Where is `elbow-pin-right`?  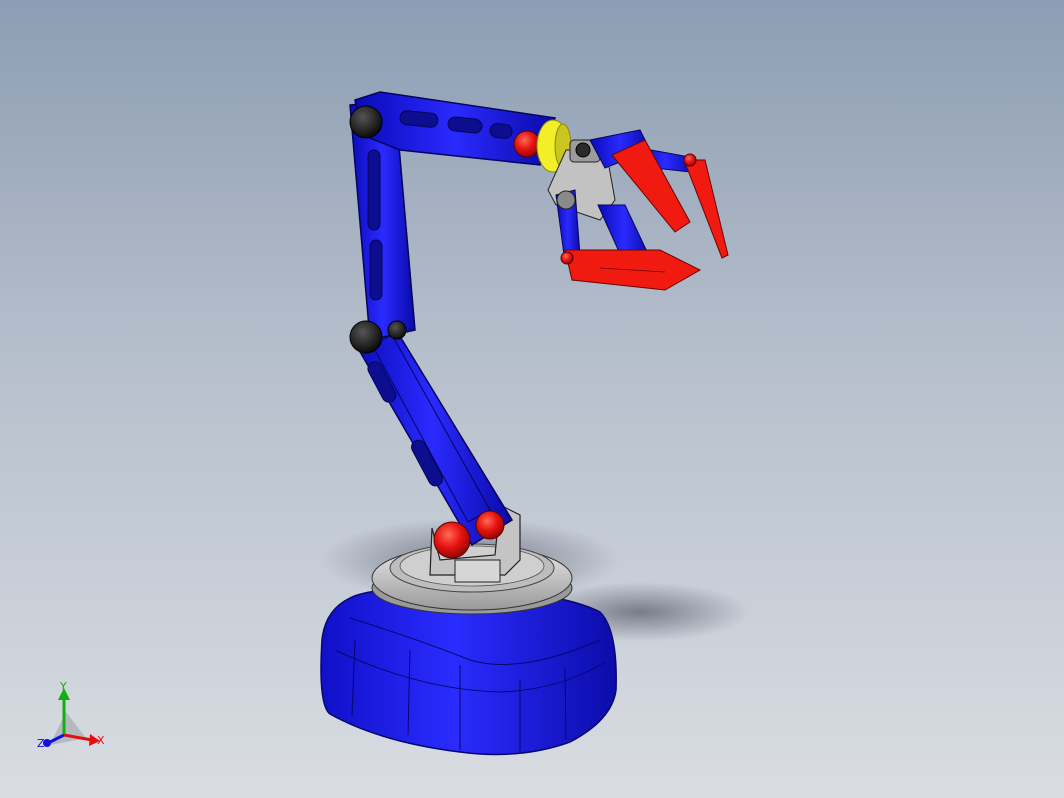 elbow-pin-right is located at coordinates (397, 330).